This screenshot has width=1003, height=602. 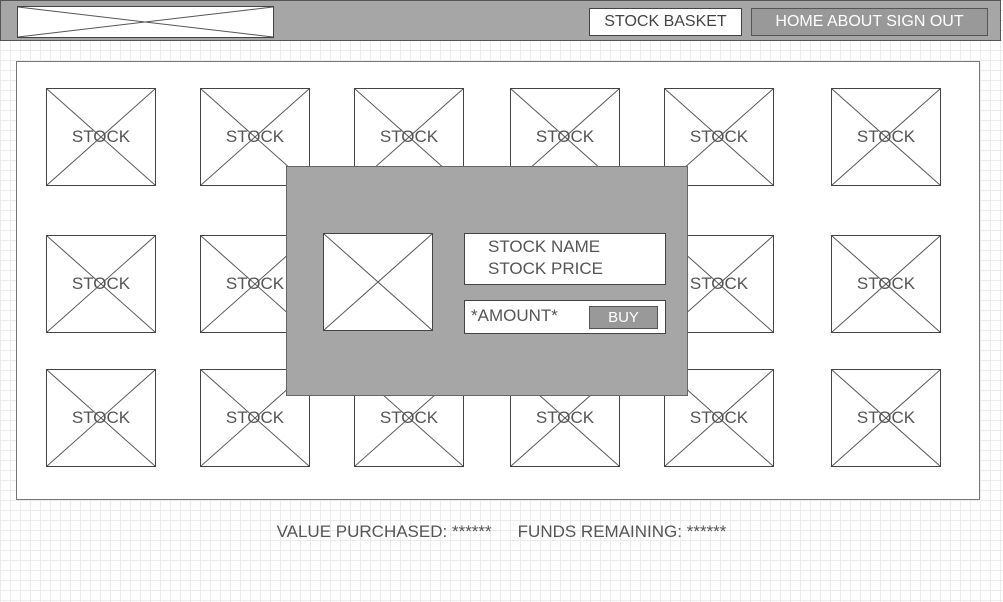 What do you see at coordinates (854, 21) in the screenshot?
I see `nav-about-link: ABOUT` at bounding box center [854, 21].